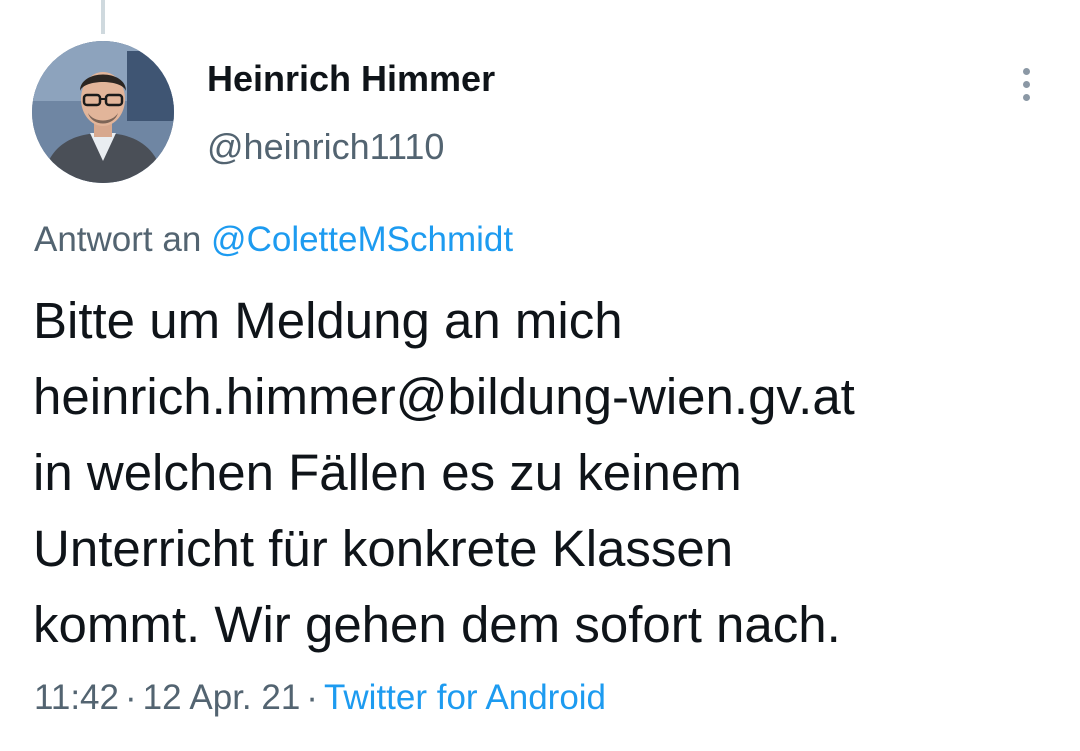  I want to click on tweet-date: 12 Apr. 21, so click(222, 697).